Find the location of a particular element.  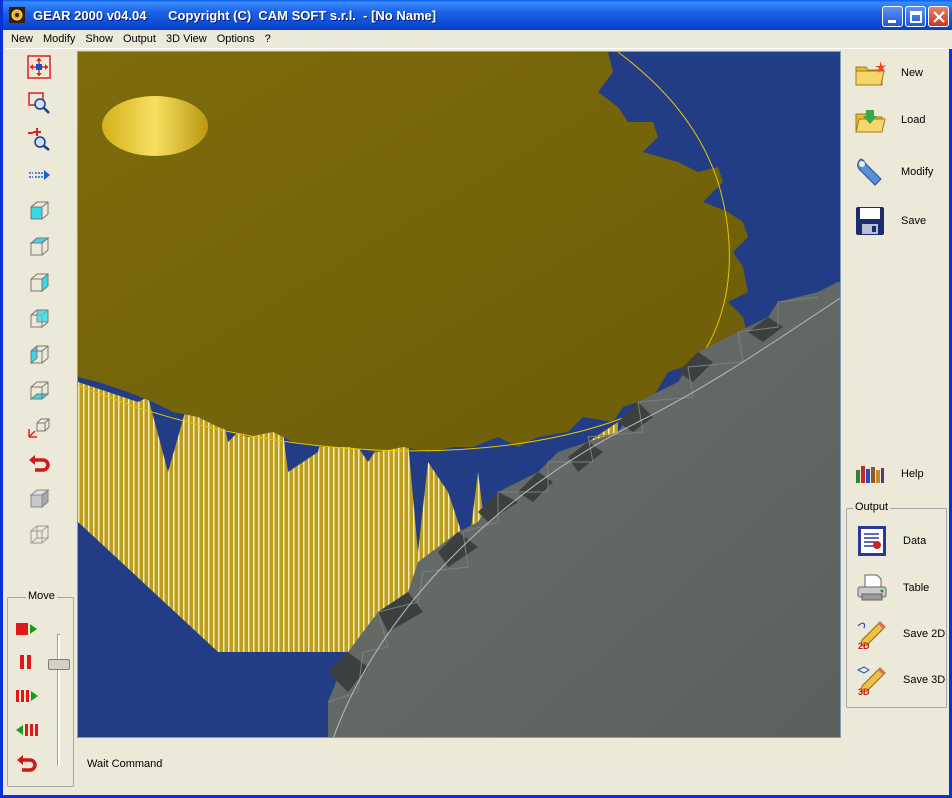

table-button: Table is located at coordinates (901, 588).